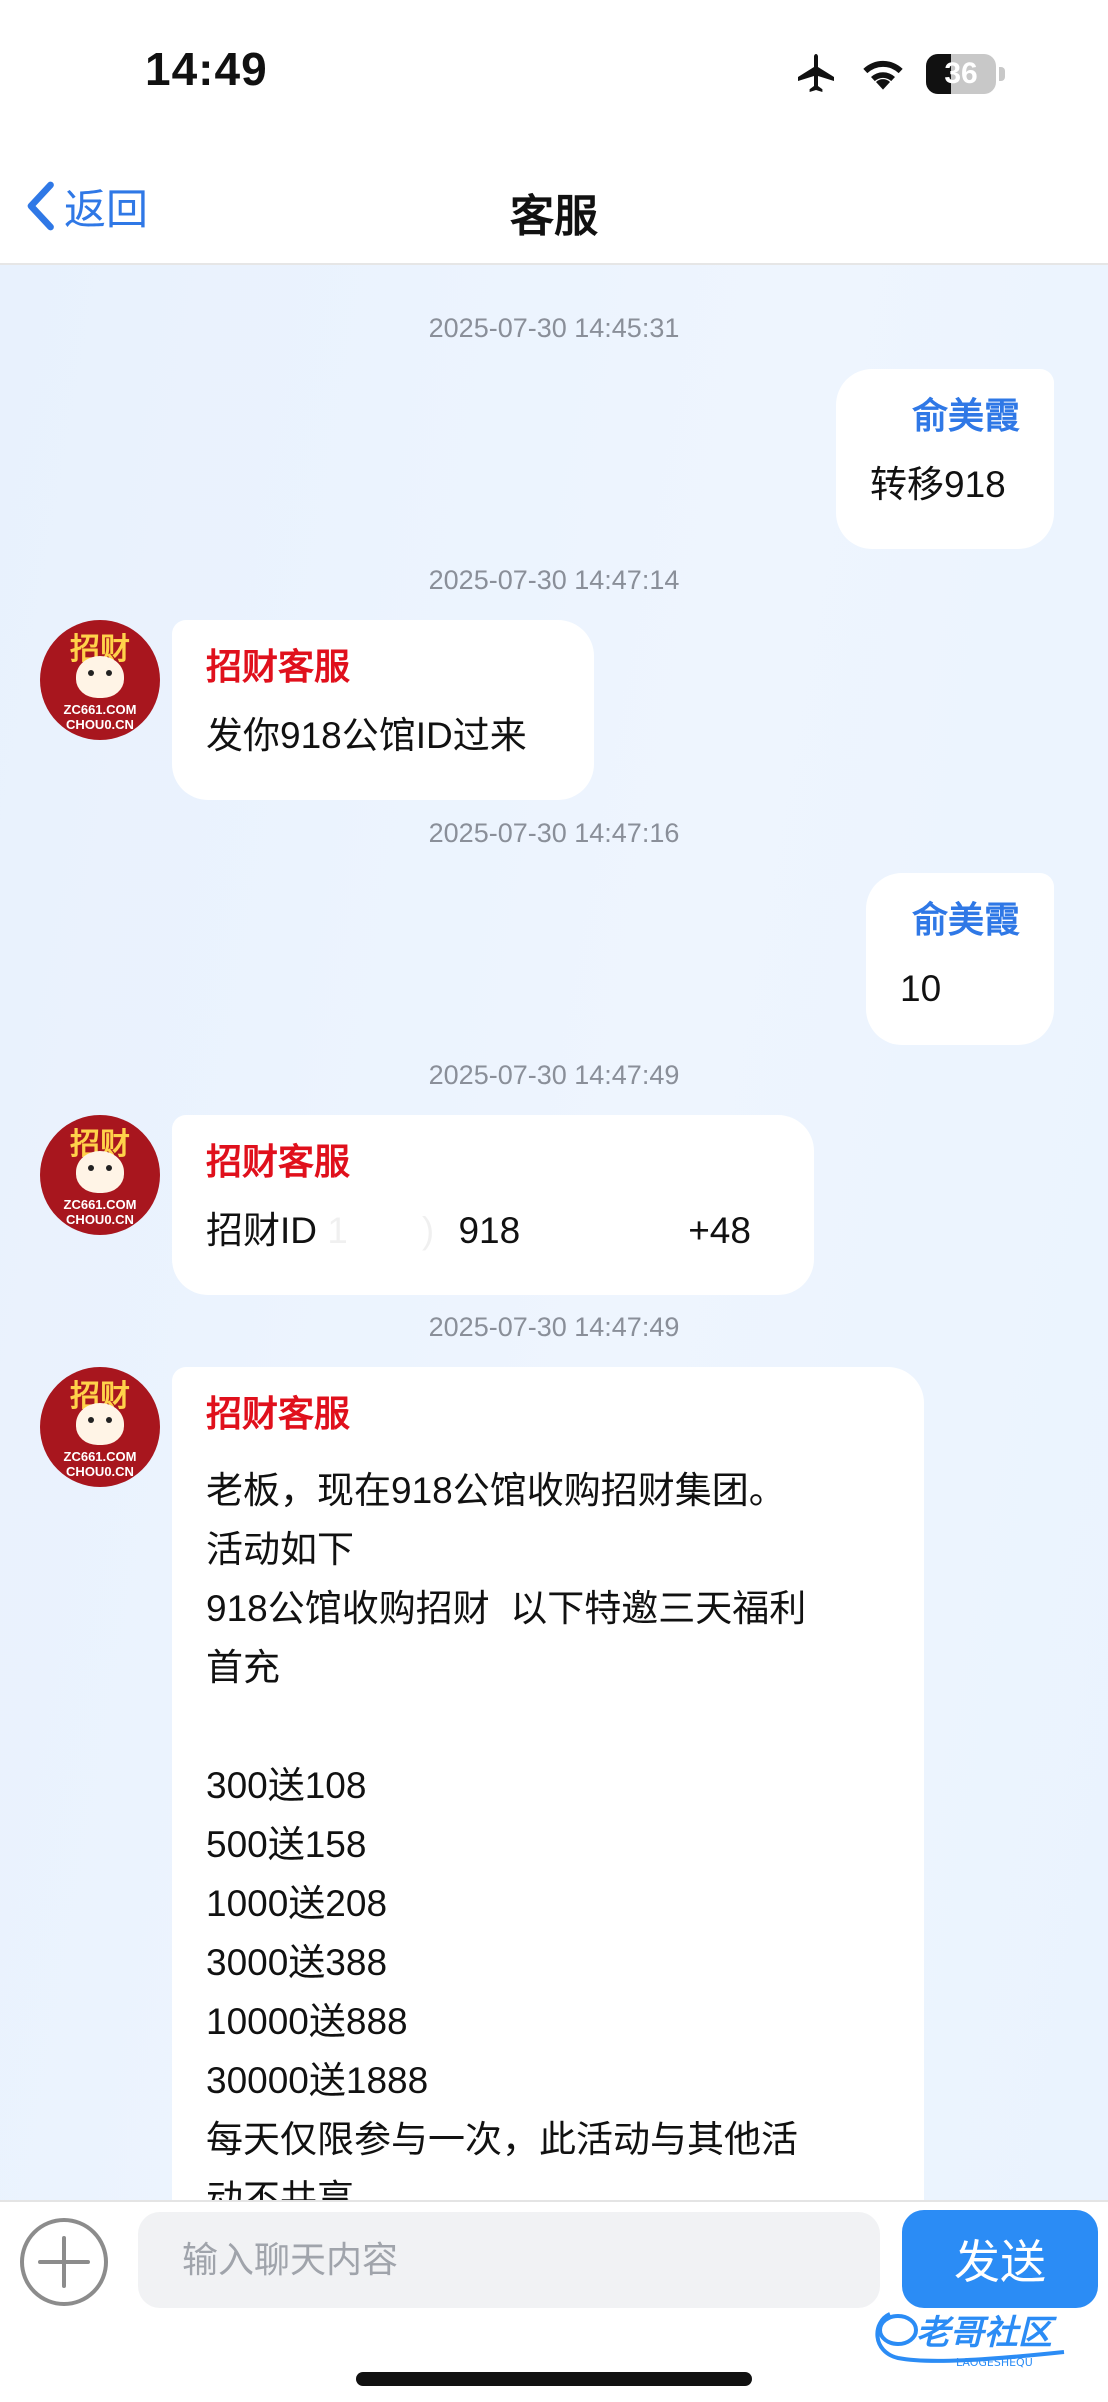 Image resolution: width=1108 pixels, height=2402 pixels. What do you see at coordinates (554, 2379) in the screenshot?
I see `home-indicator` at bounding box center [554, 2379].